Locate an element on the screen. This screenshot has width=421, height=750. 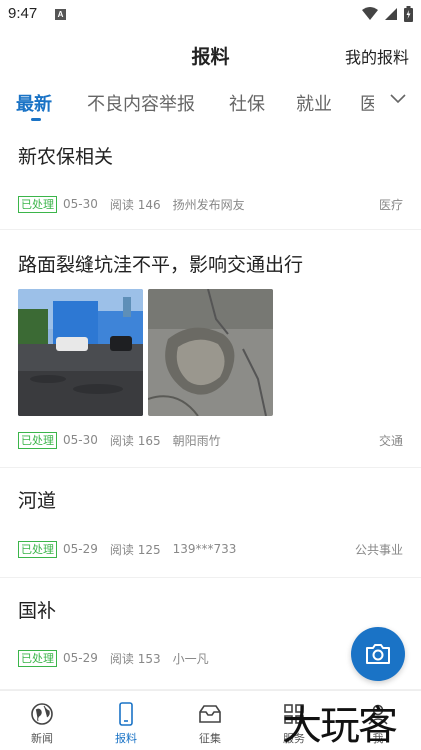
tab-employment: 就业 is located at coordinates (314, 103).